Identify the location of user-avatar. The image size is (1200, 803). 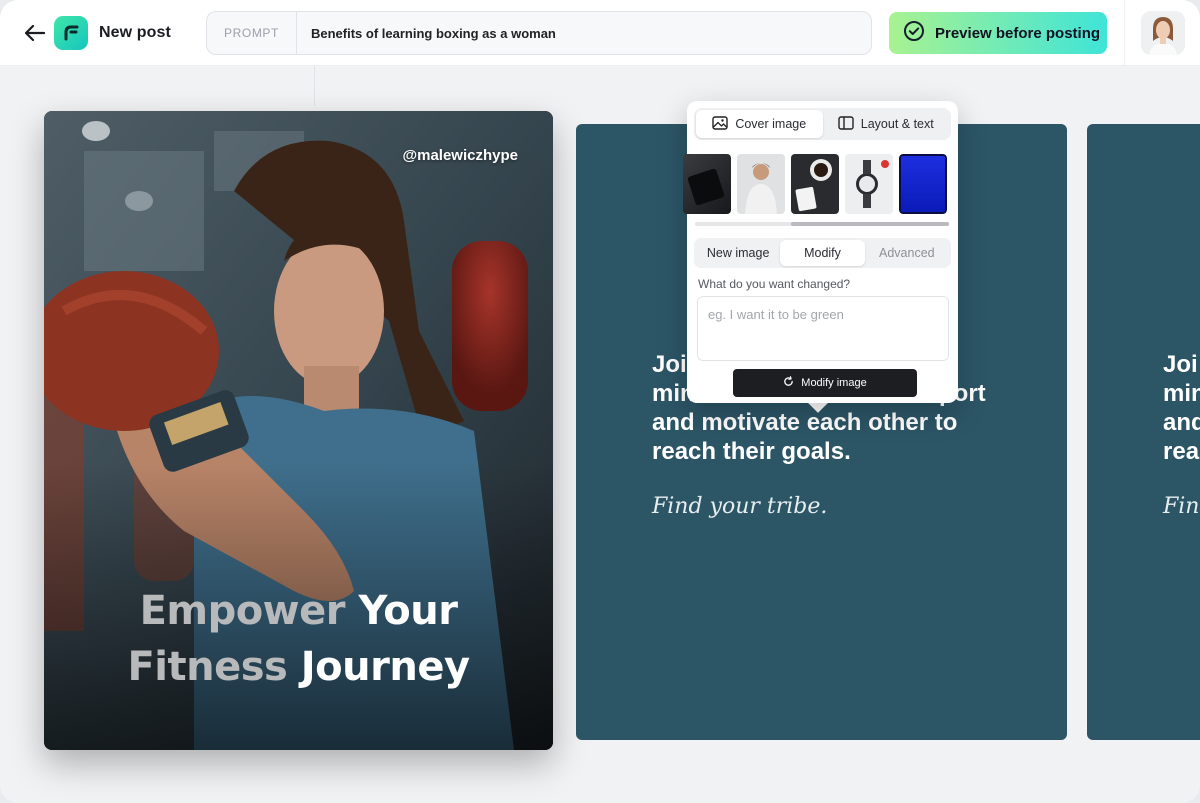
(1163, 33).